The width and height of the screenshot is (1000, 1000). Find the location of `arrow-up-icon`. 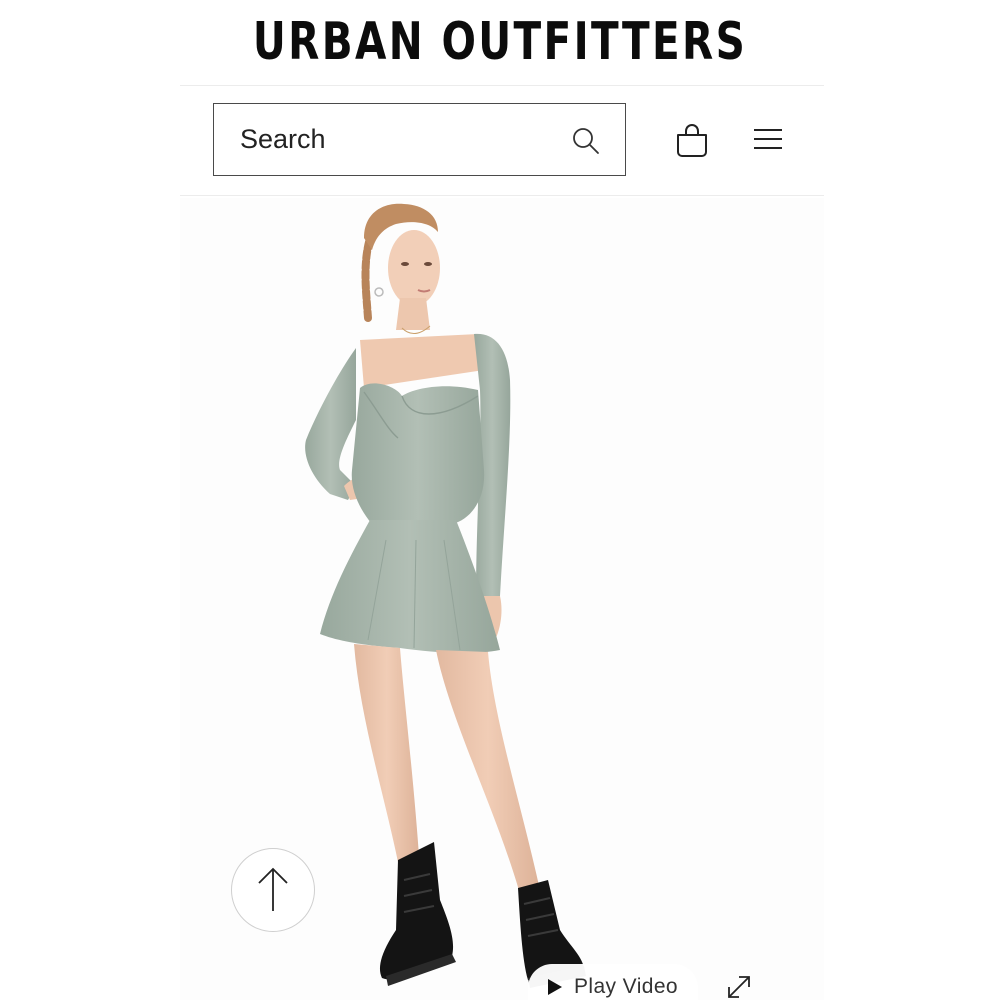

arrow-up-icon is located at coordinates (273, 889).